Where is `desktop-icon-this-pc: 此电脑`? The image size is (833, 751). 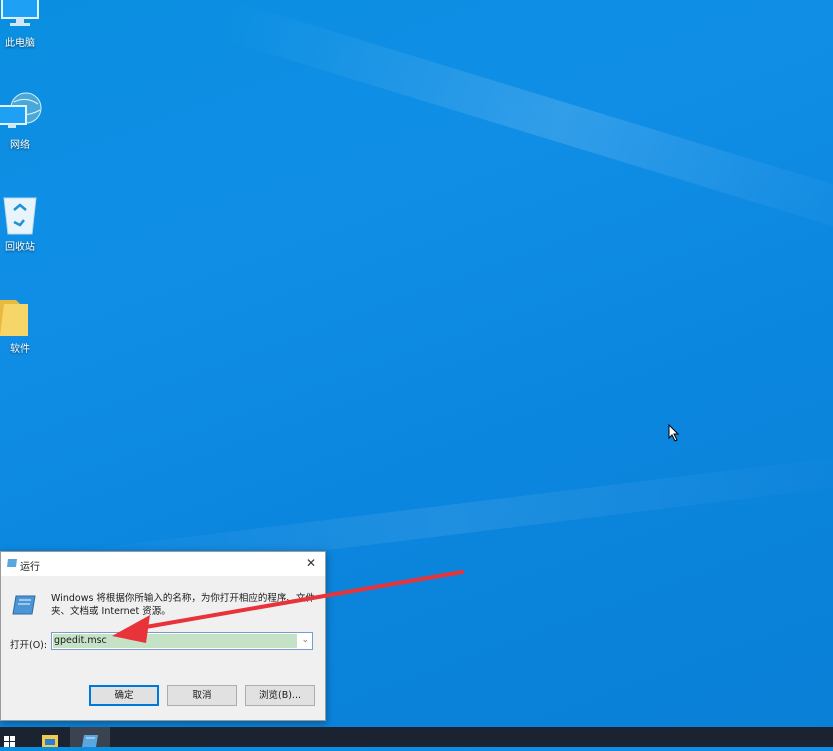 desktop-icon-this-pc: 此电脑 is located at coordinates (22, 24).